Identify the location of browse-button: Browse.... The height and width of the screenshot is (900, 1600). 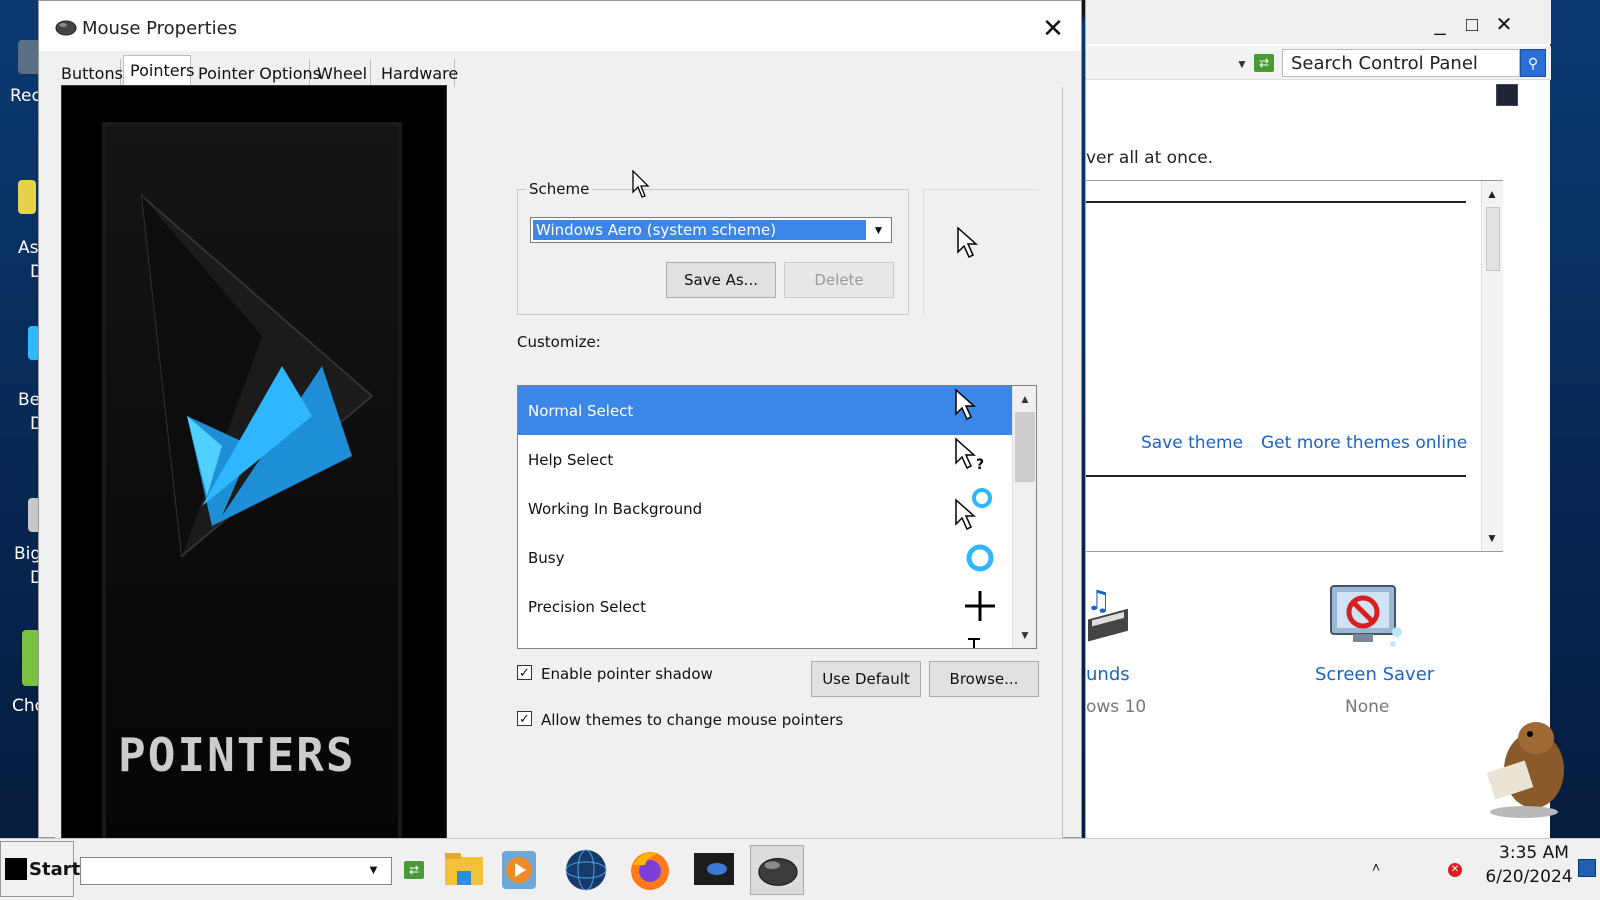
(984, 679).